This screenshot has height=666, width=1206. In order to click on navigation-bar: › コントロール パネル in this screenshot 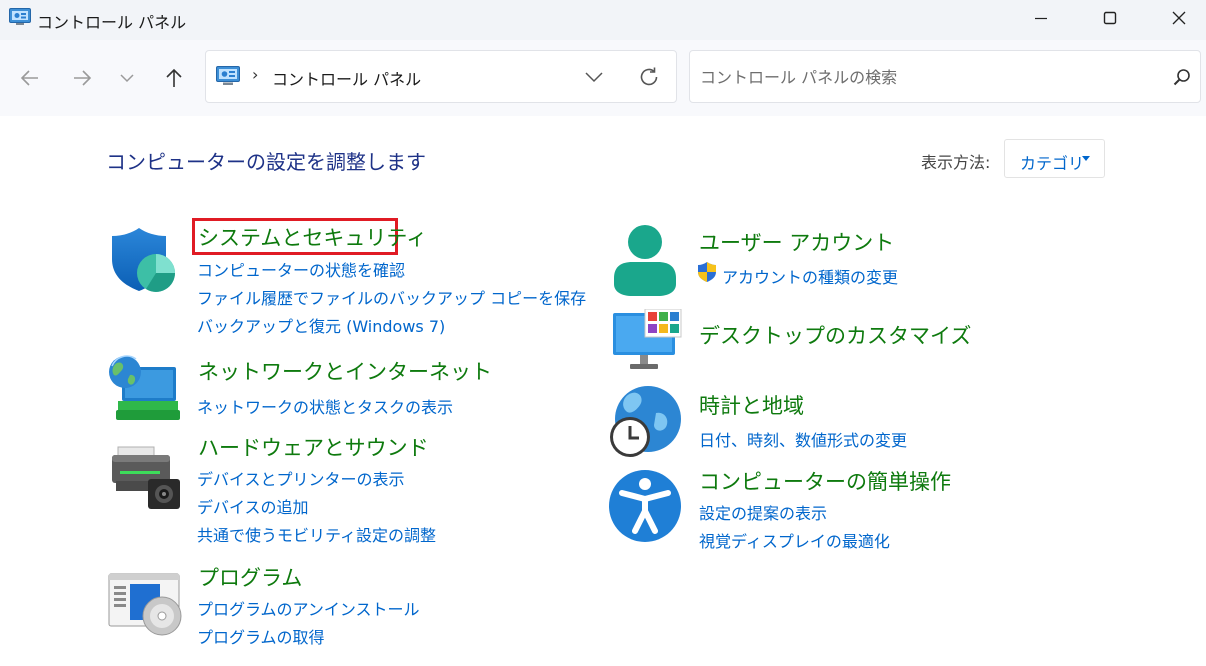, I will do `click(603, 78)`.